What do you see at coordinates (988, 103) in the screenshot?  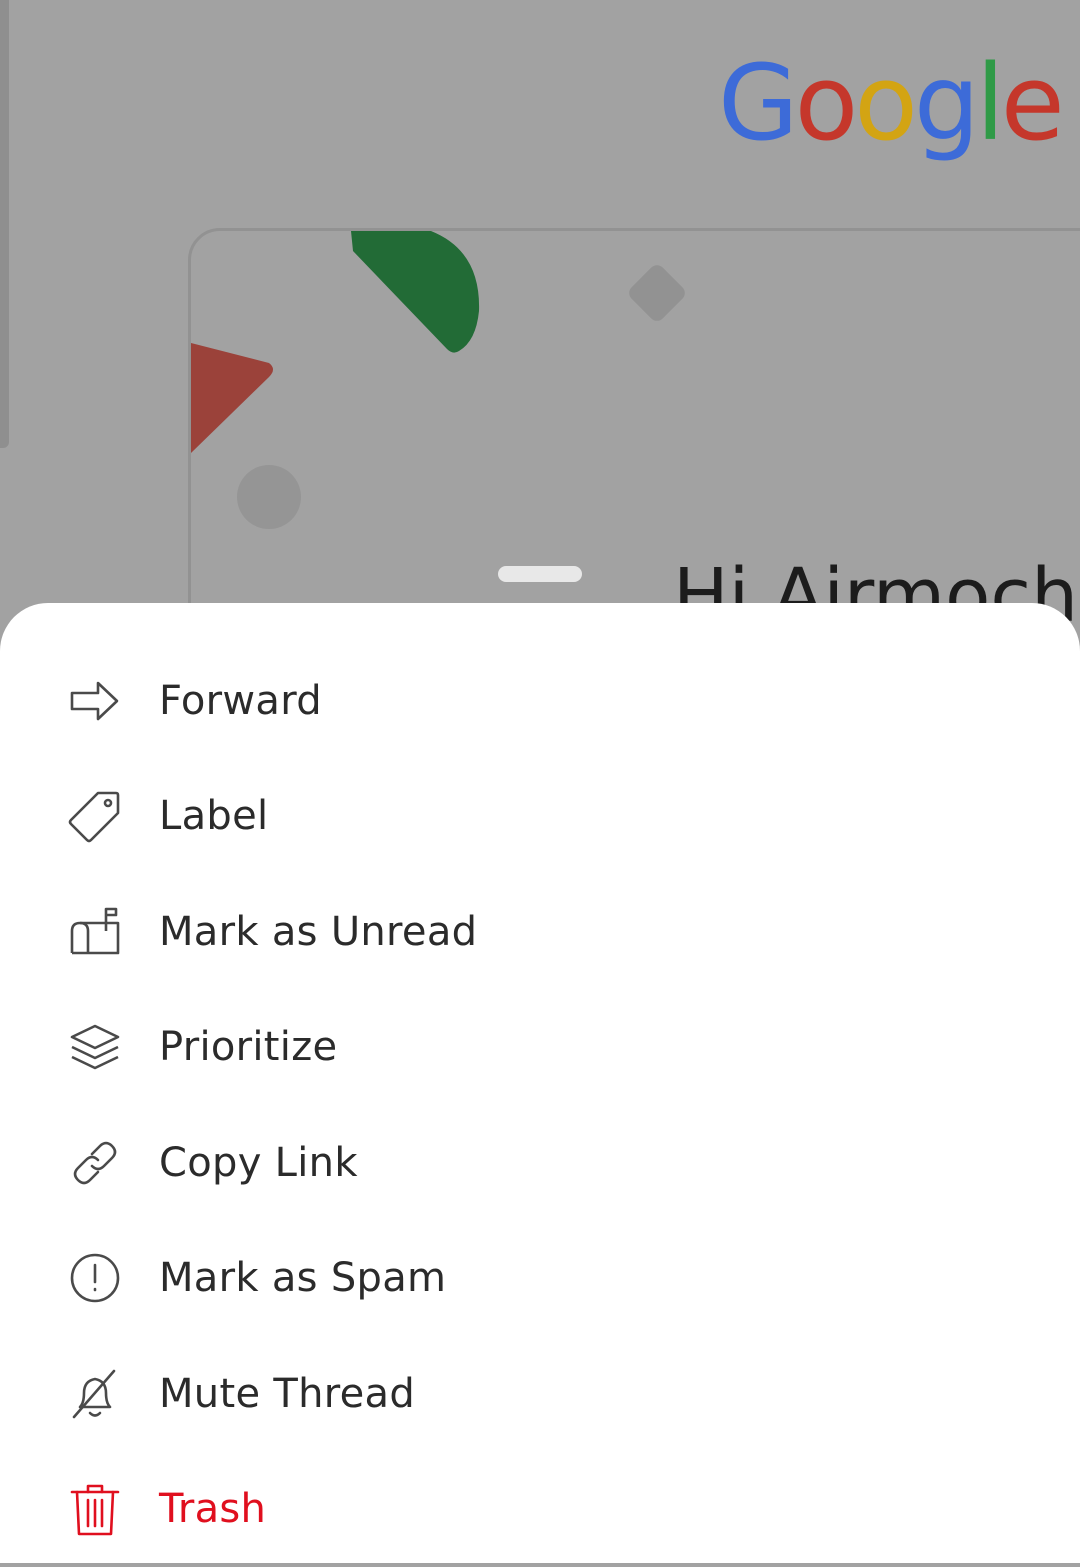 I see `logo-letter: l` at bounding box center [988, 103].